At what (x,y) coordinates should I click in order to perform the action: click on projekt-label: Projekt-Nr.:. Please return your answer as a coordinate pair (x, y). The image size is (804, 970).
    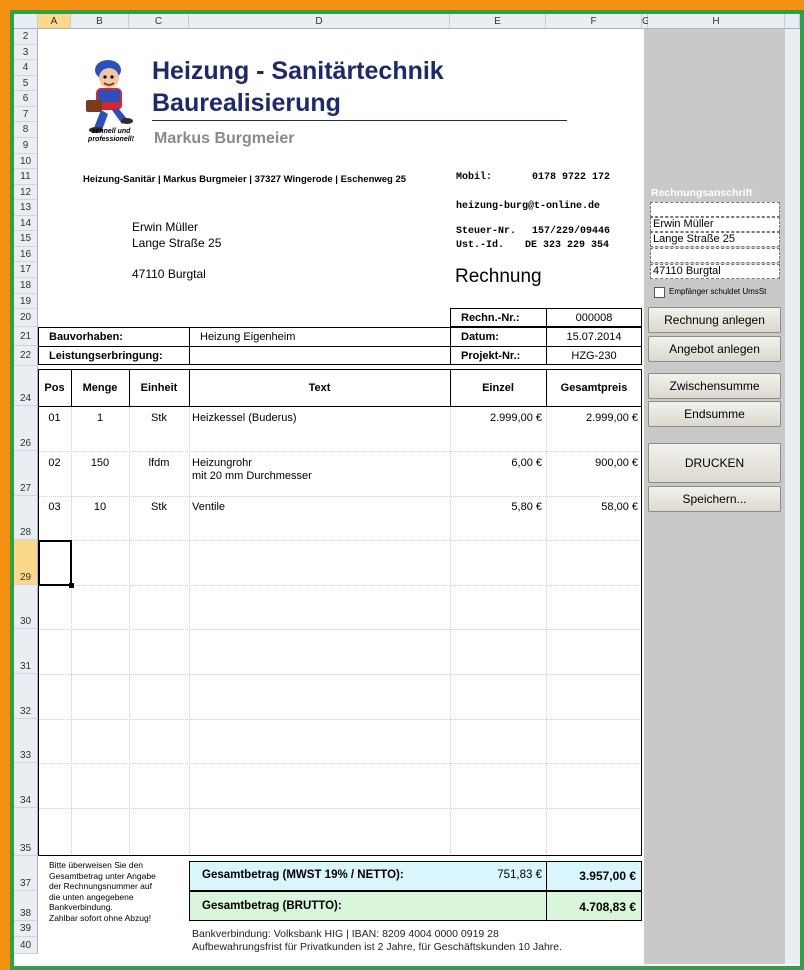
    Looking at the image, I should click on (491, 356).